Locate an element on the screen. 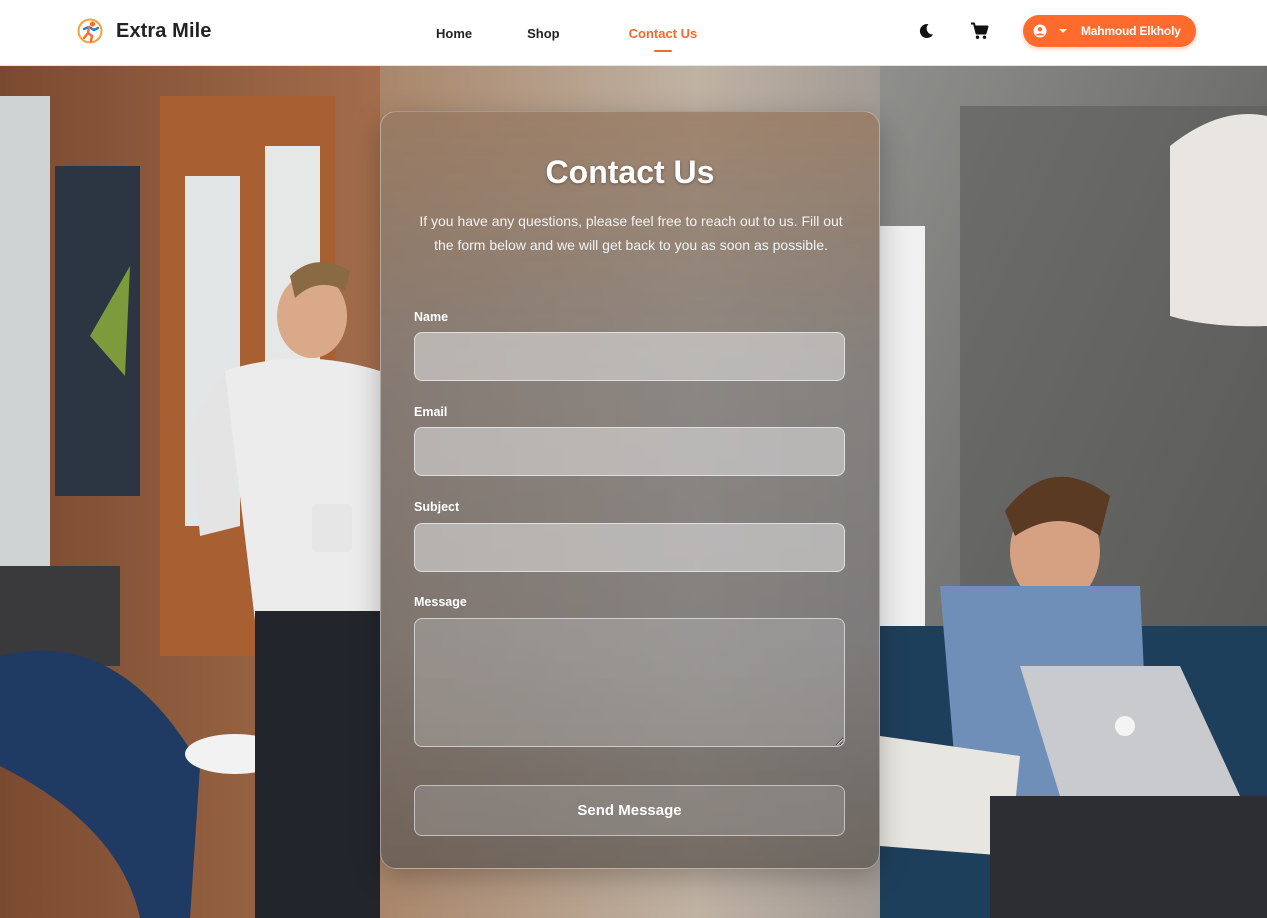 Image resolution: width=1267 pixels, height=918 pixels. email-field is located at coordinates (629, 451).